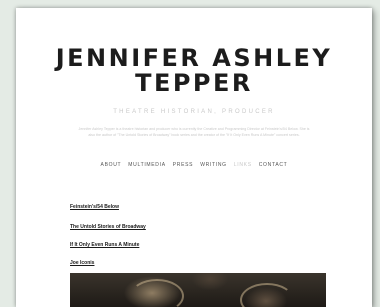 The width and height of the screenshot is (380, 307). I want to click on site-title-line-1: JENNIFER ASHLEY, so click(194, 58).